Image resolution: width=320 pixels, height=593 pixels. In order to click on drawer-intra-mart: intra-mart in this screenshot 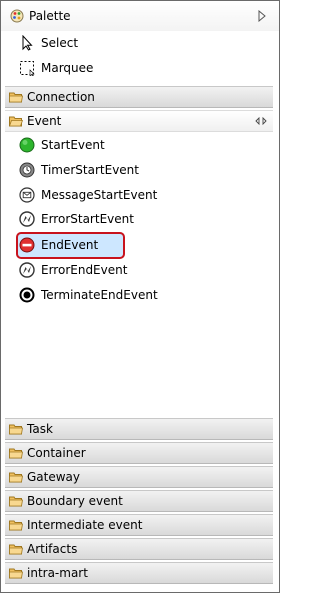, I will do `click(139, 573)`.